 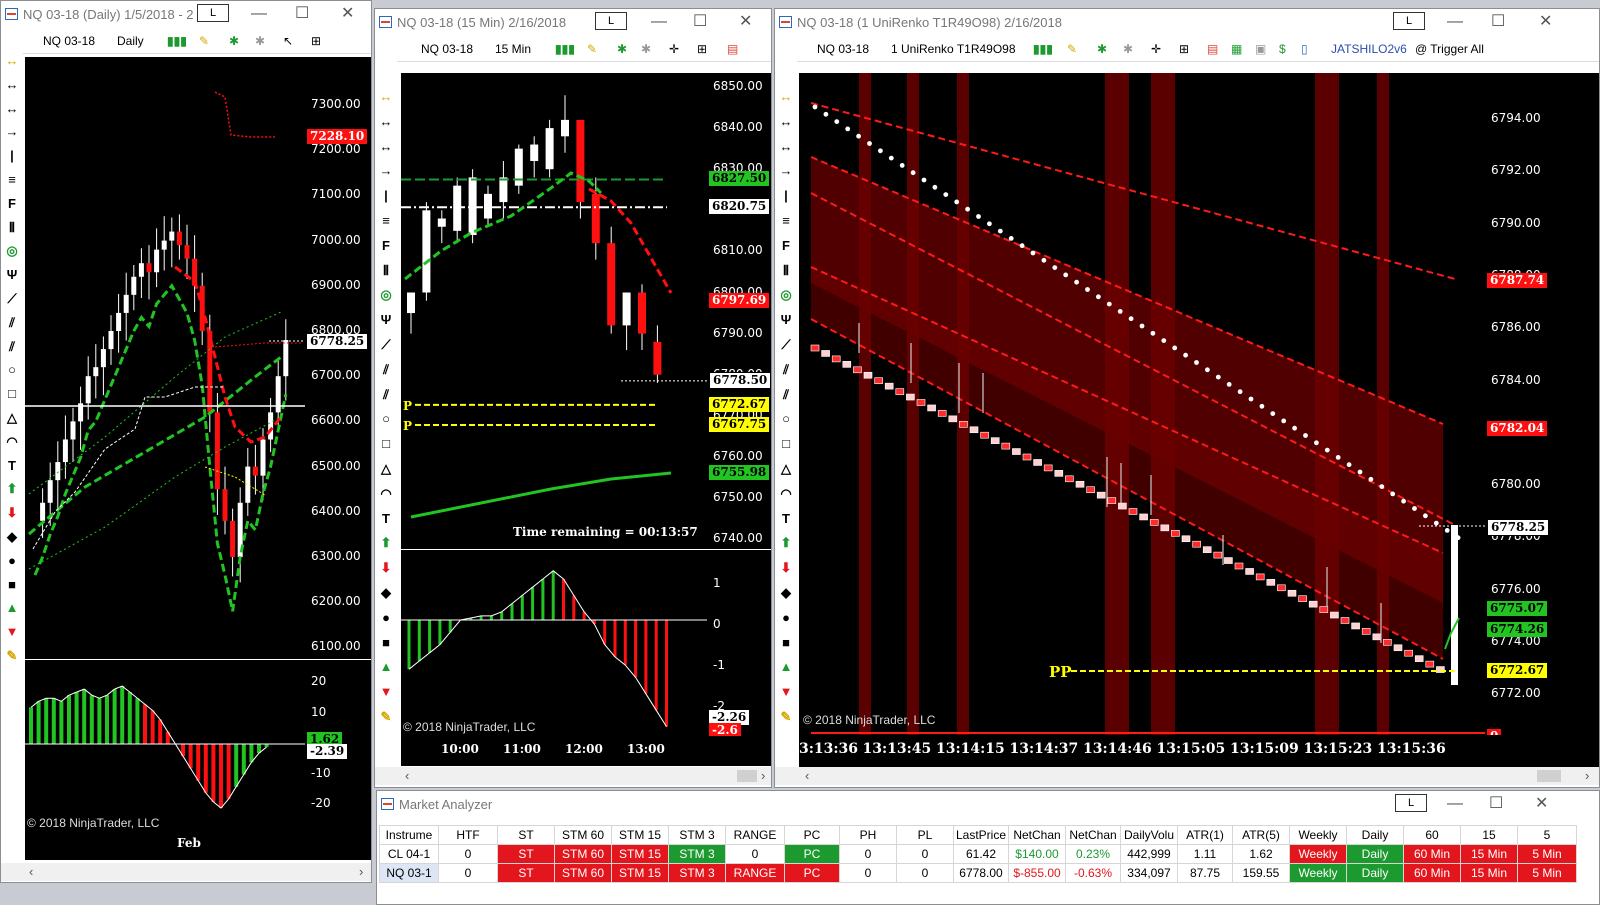 What do you see at coordinates (1261, 835) in the screenshot?
I see `column-header: ATR(5)` at bounding box center [1261, 835].